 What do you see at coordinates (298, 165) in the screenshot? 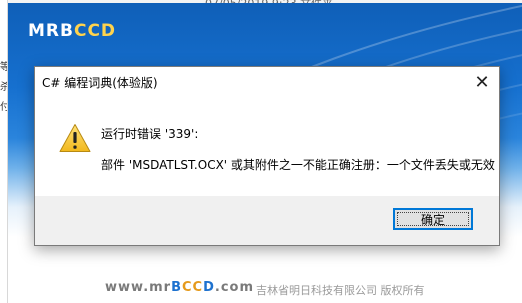
I see `error-message: 部件 'MSDATLST.OCX' 或其附件之一不能正确注册：一个文件丢失或无效` at bounding box center [298, 165].